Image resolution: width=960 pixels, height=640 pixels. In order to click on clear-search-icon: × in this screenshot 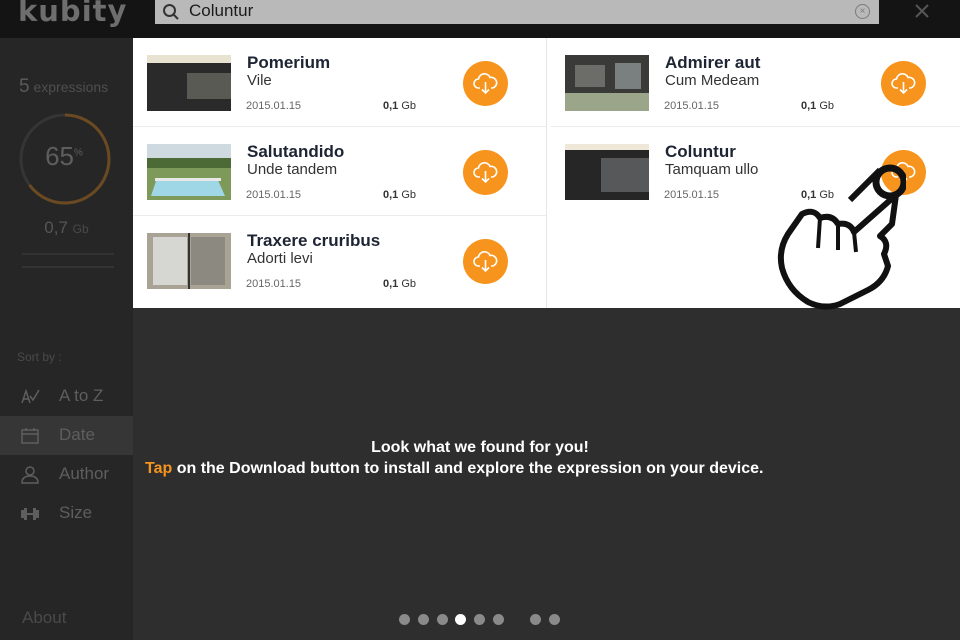, I will do `click(862, 11)`.